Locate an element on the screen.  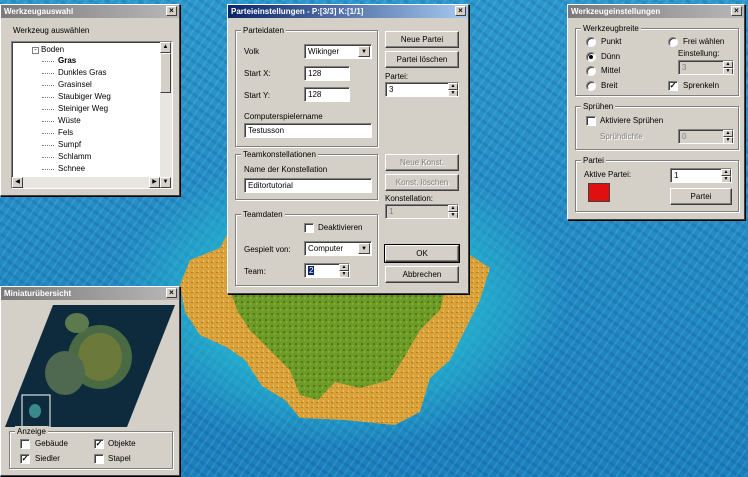
played-by-select: Computer ▼ is located at coordinates (338, 248).